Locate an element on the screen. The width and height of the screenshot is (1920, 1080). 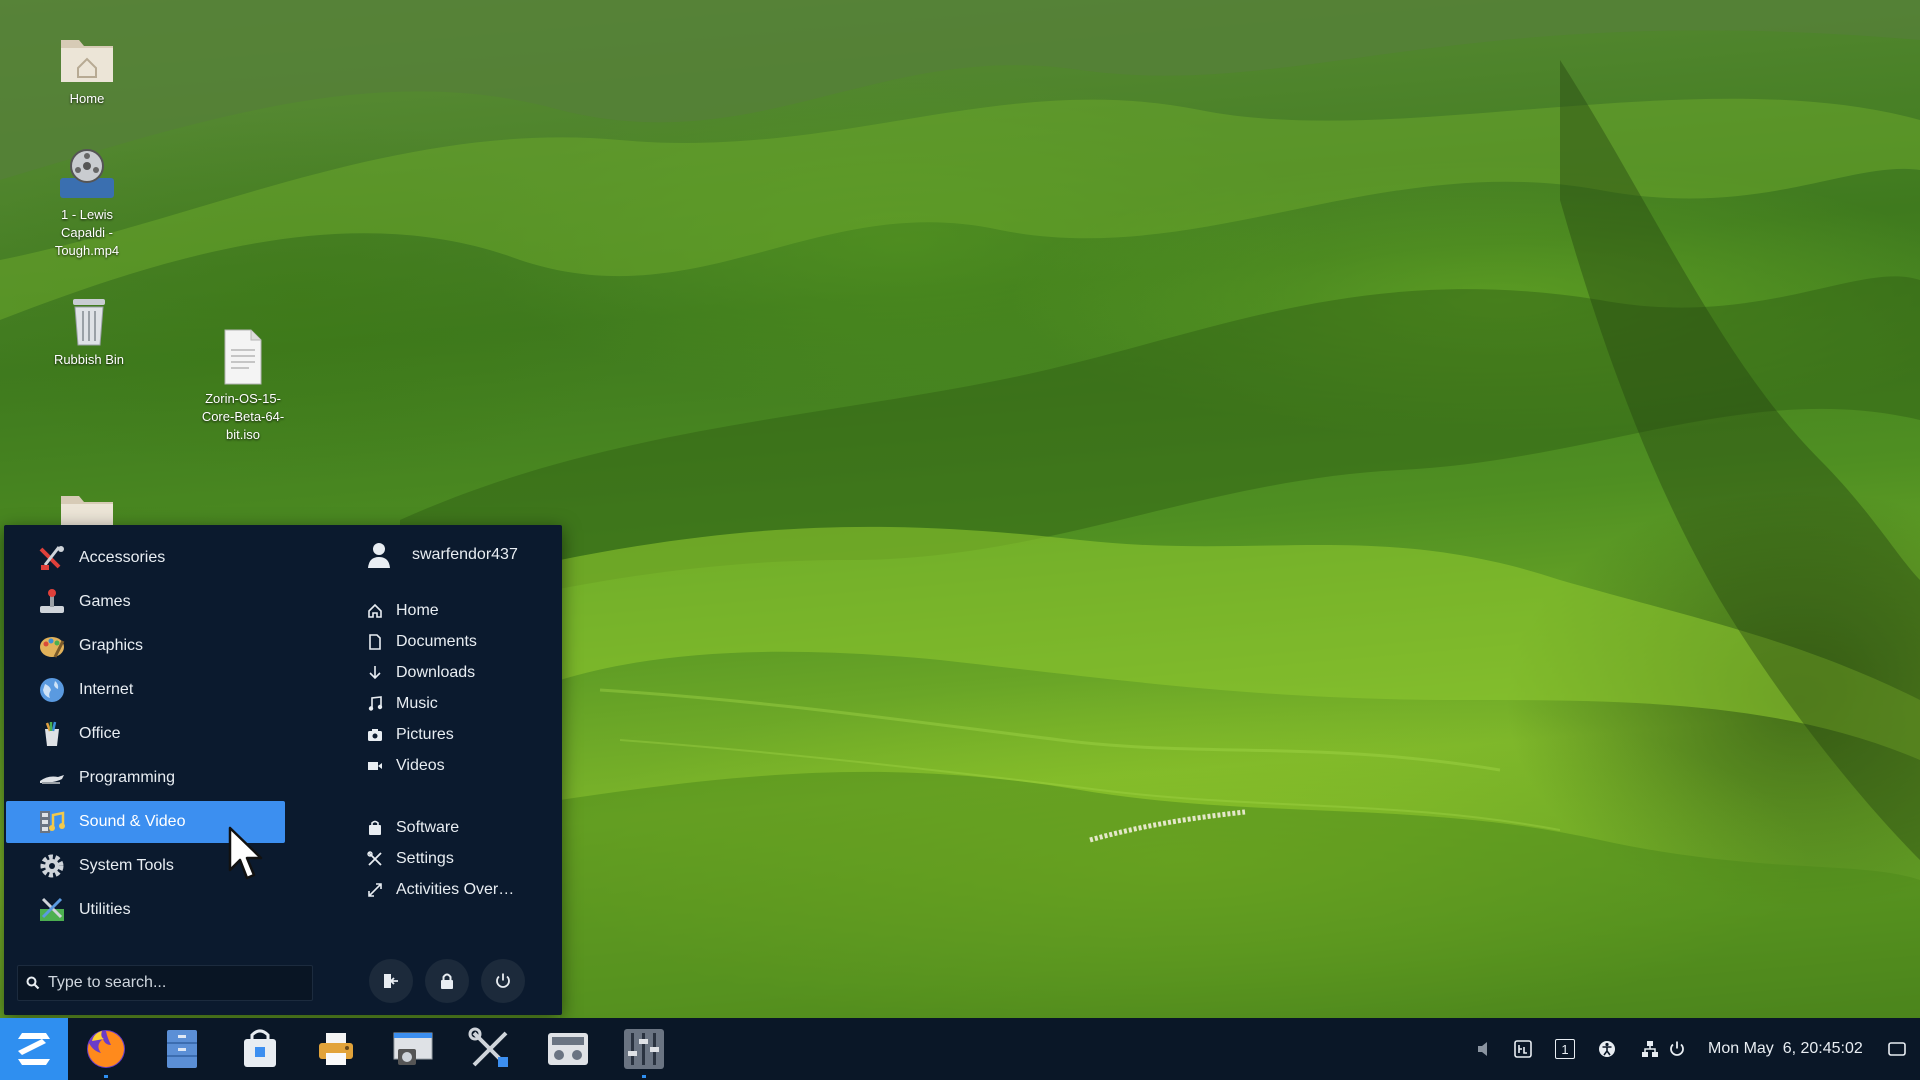
tools-icon is located at coordinates (488, 1047).